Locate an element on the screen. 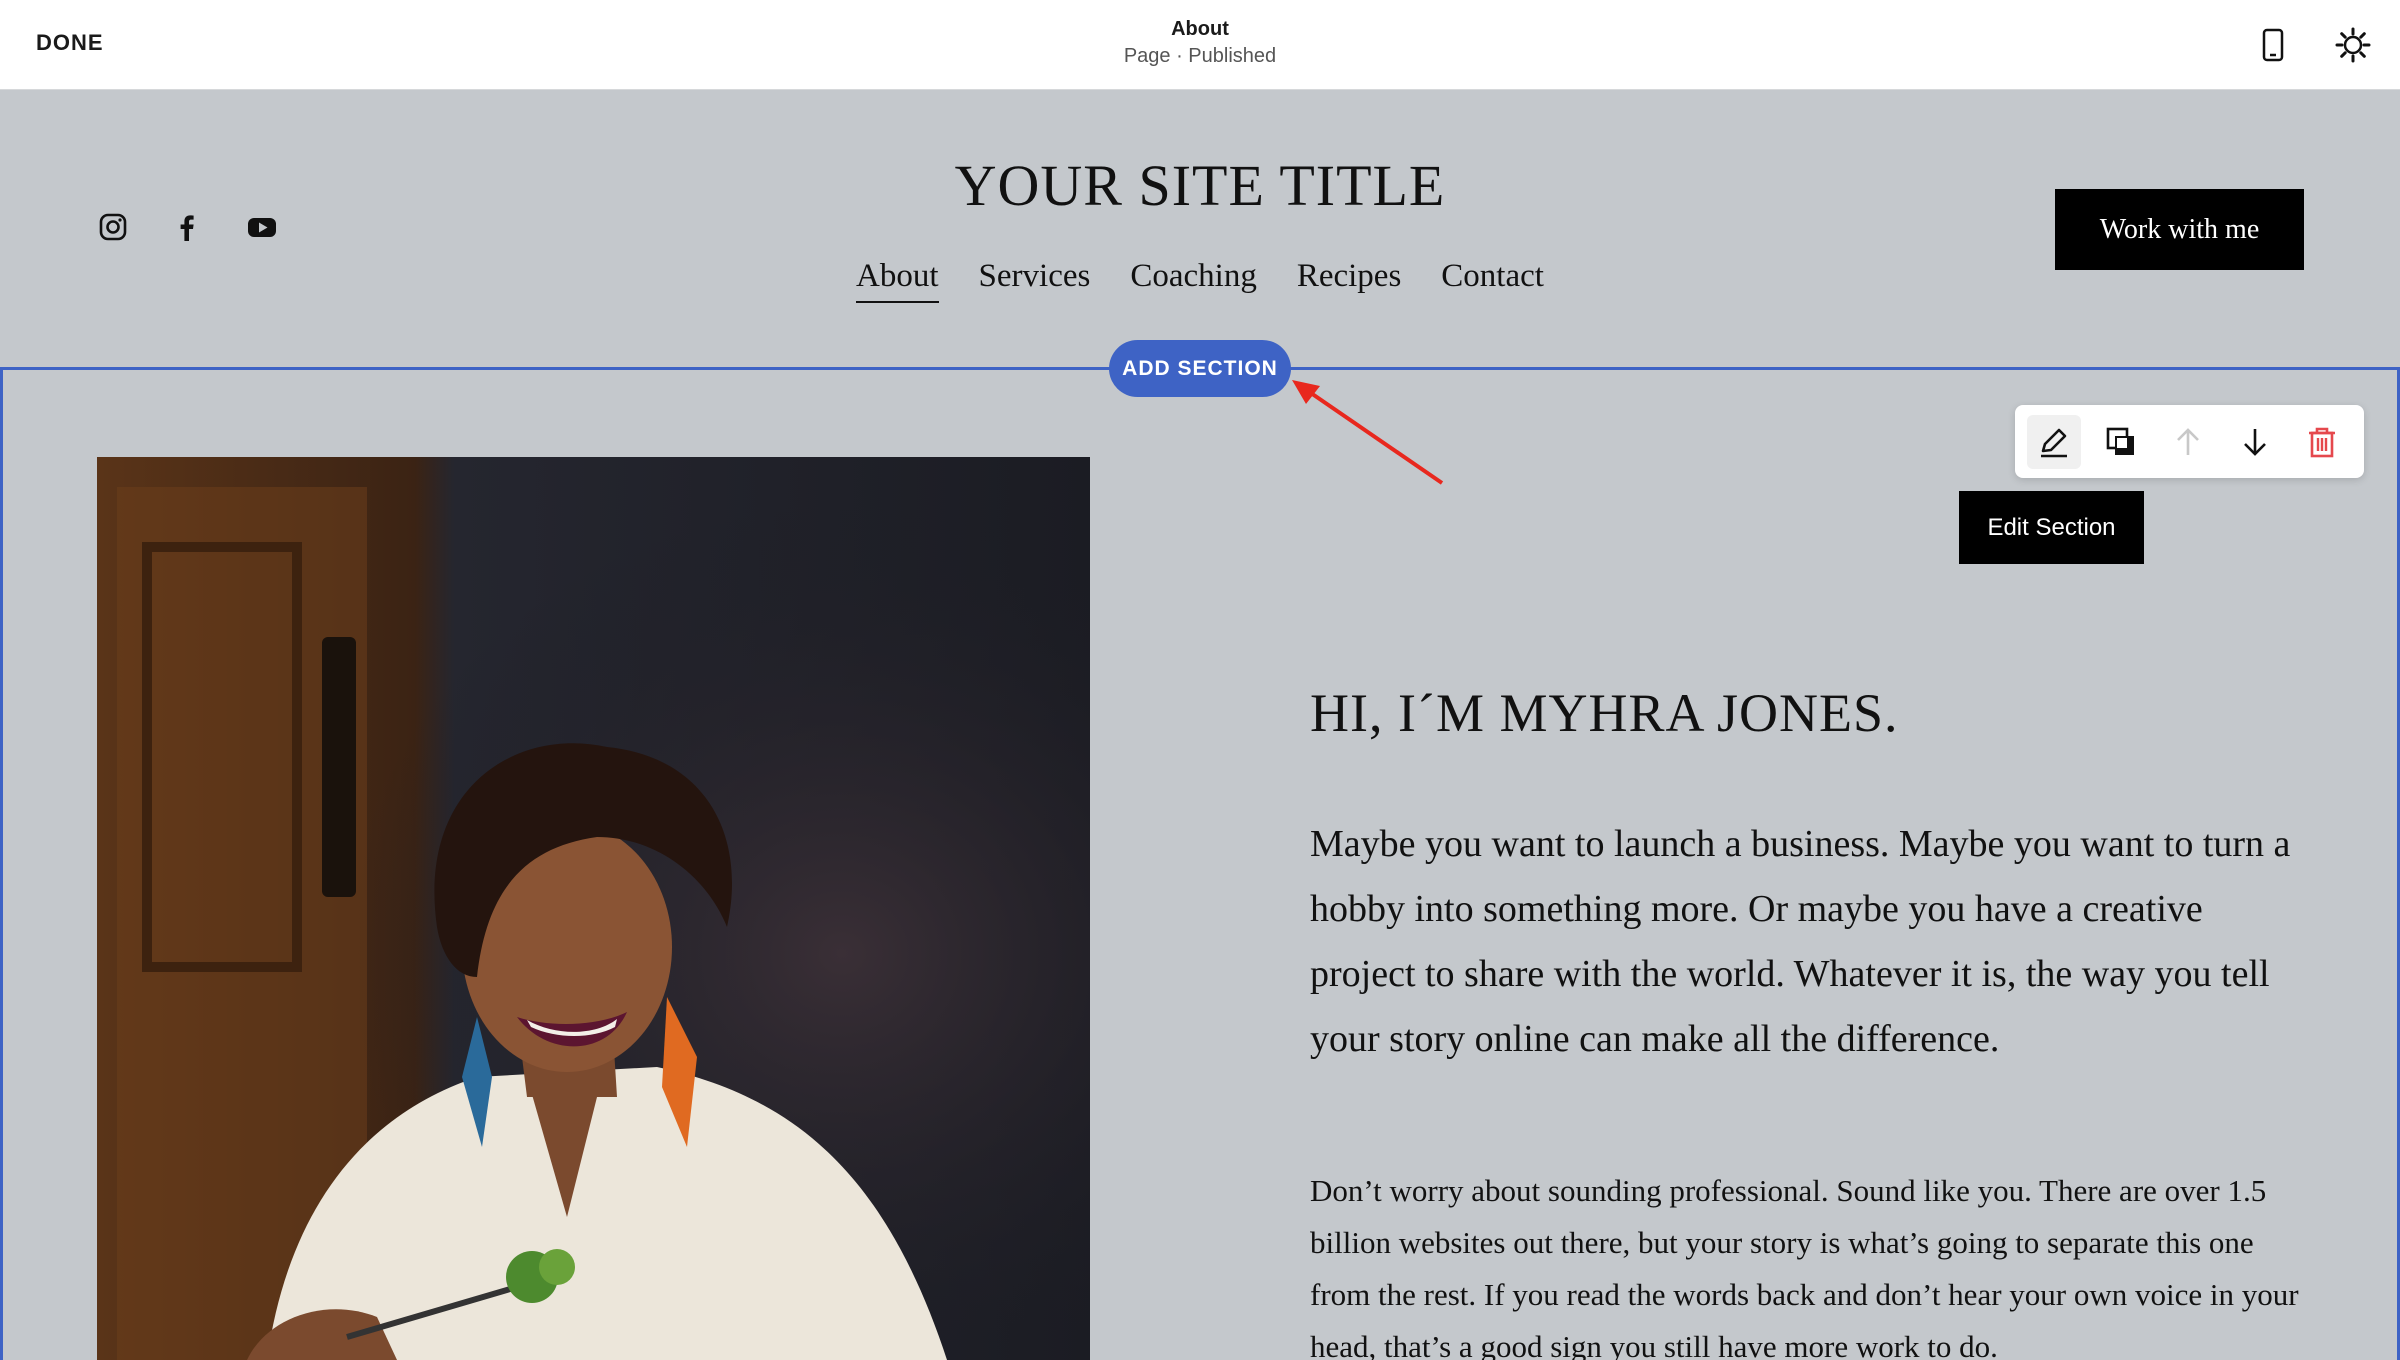 This screenshot has width=2400, height=1360. page-status: Page · Published is located at coordinates (1200, 56).